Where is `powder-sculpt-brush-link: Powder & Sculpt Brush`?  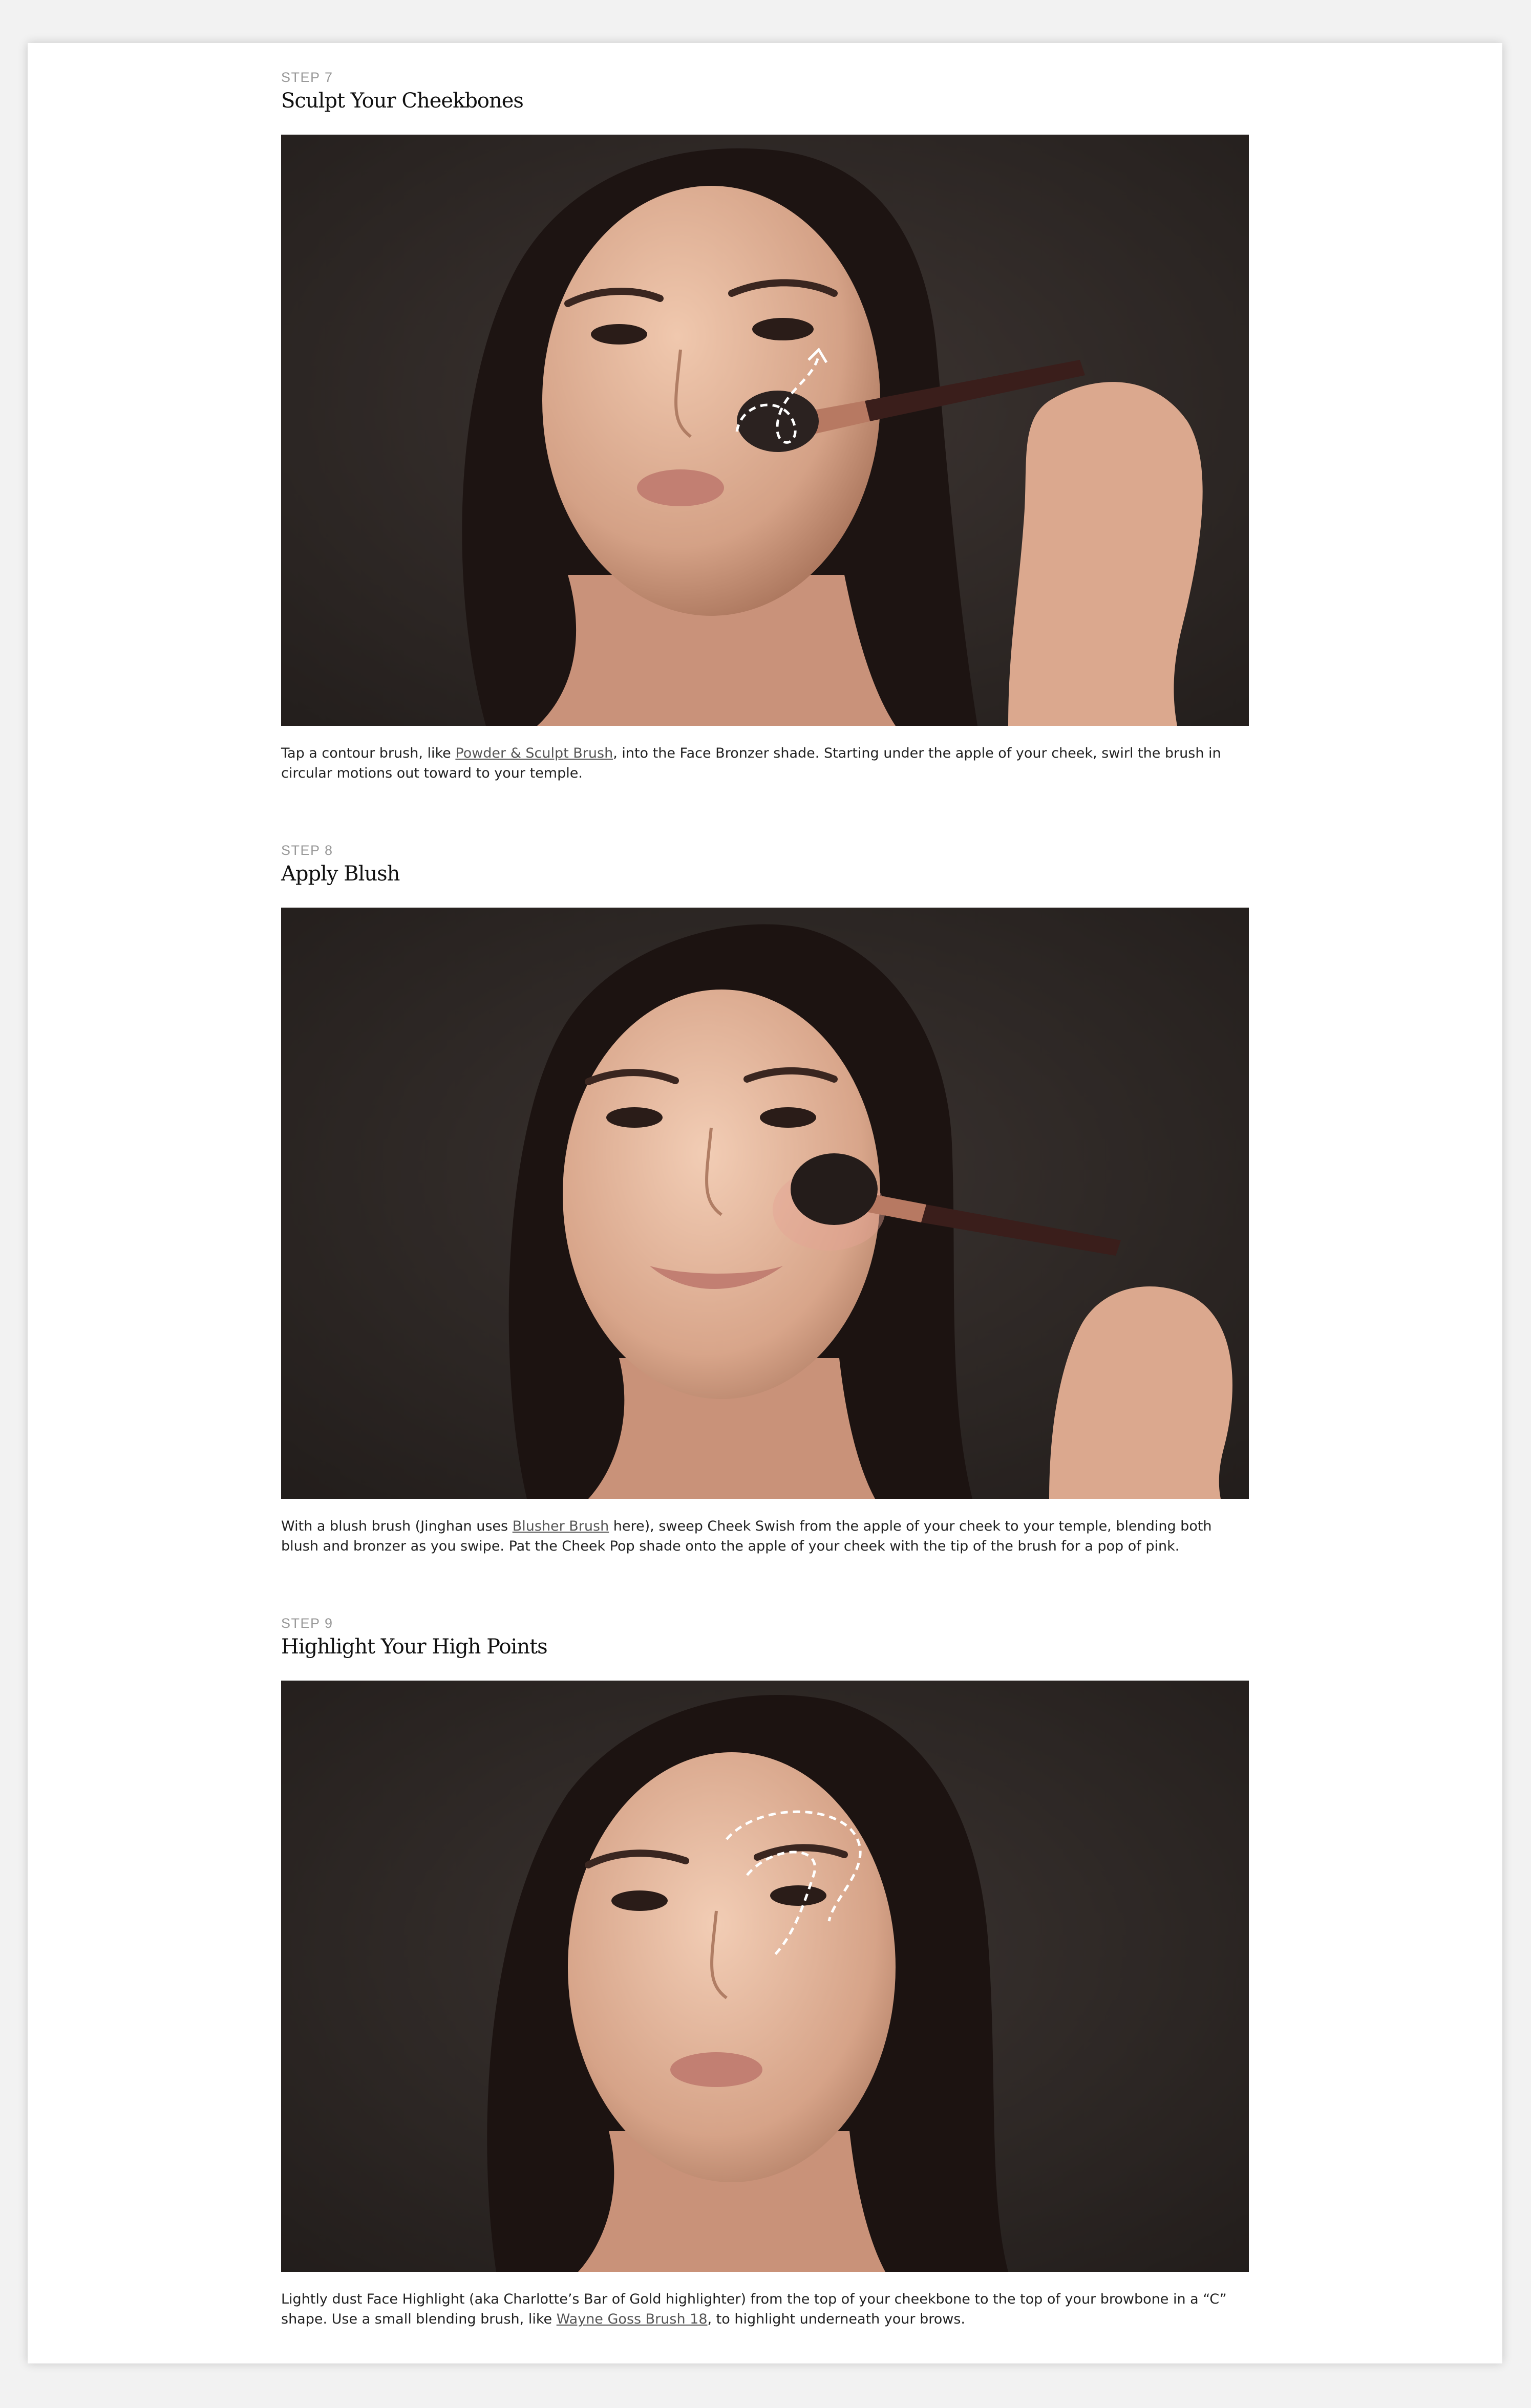
powder-sculpt-brush-link: Powder & Sculpt Brush is located at coordinates (534, 753).